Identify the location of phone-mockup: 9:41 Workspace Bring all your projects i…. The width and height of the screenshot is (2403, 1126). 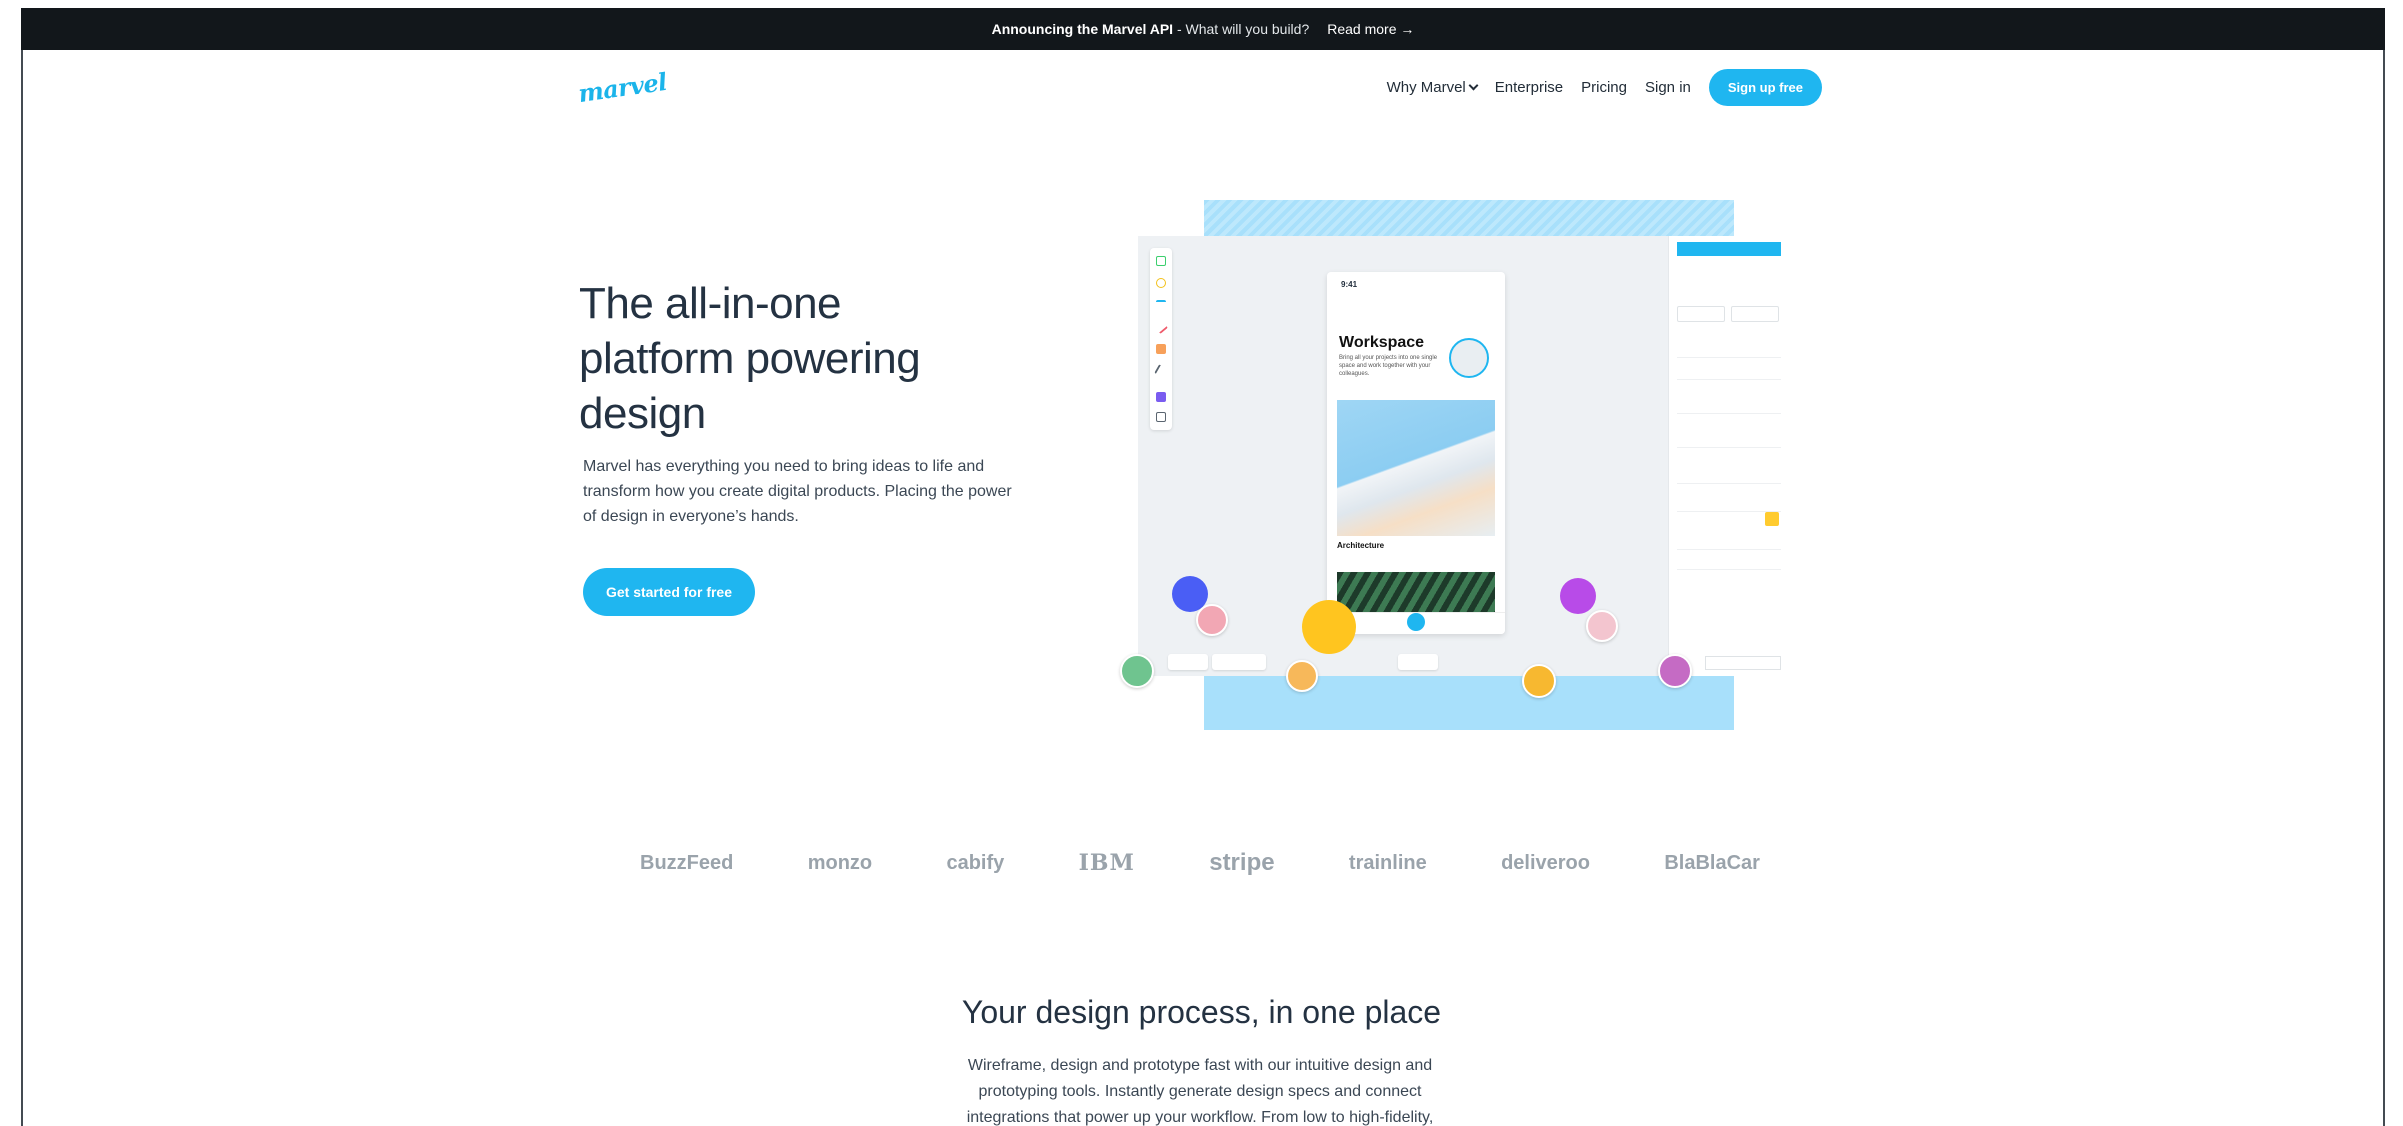
(1416, 453).